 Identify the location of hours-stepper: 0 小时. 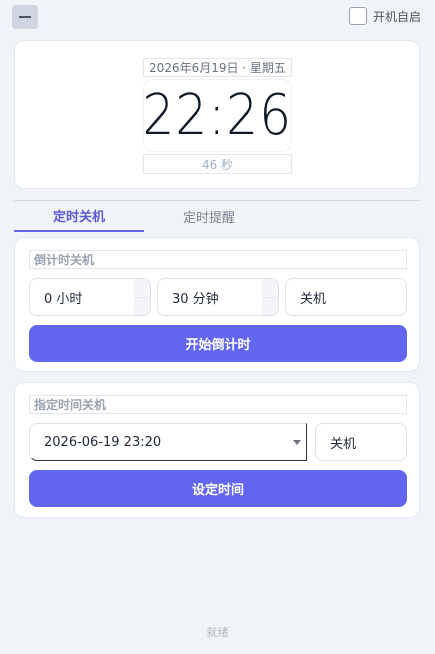
(90, 297).